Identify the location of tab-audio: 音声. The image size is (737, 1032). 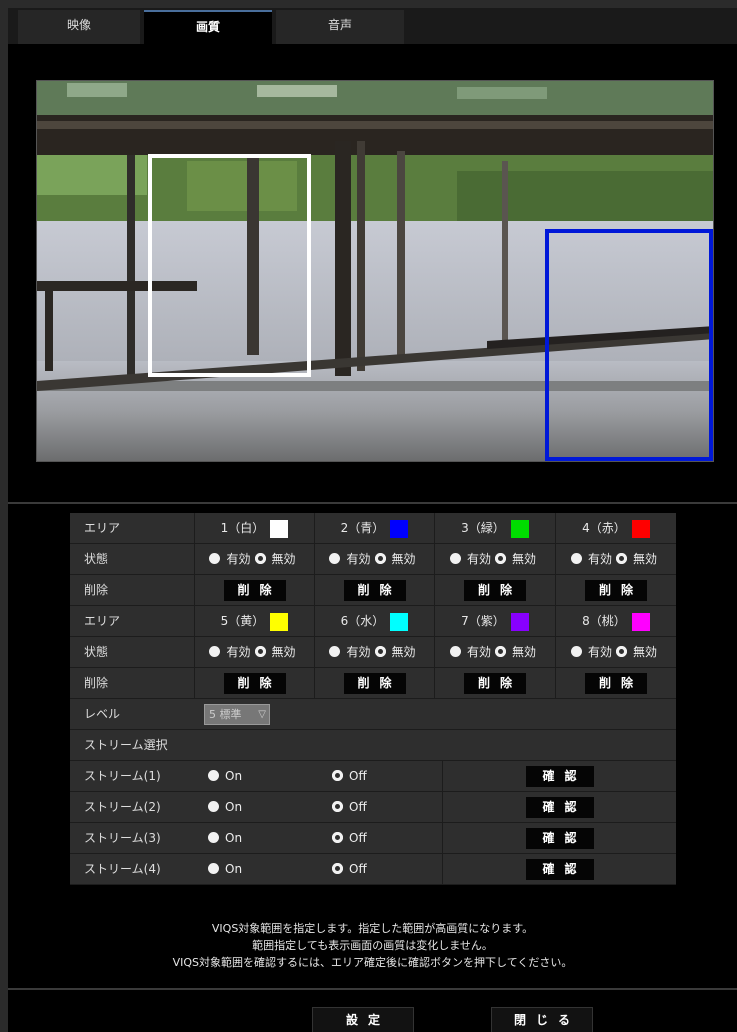
(340, 27).